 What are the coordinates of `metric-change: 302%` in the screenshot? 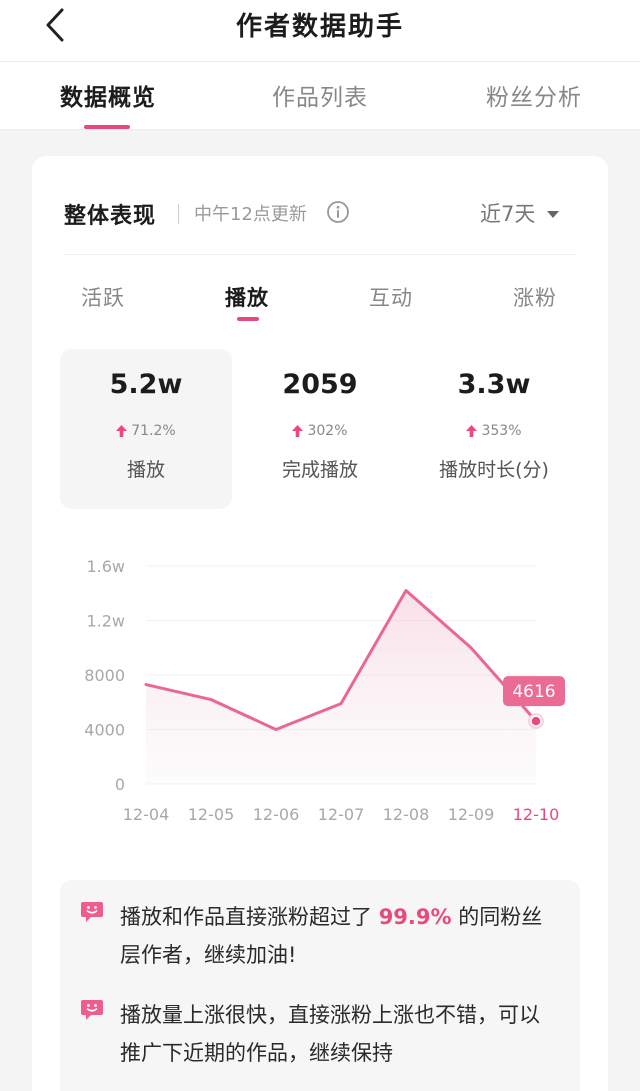 It's located at (320, 431).